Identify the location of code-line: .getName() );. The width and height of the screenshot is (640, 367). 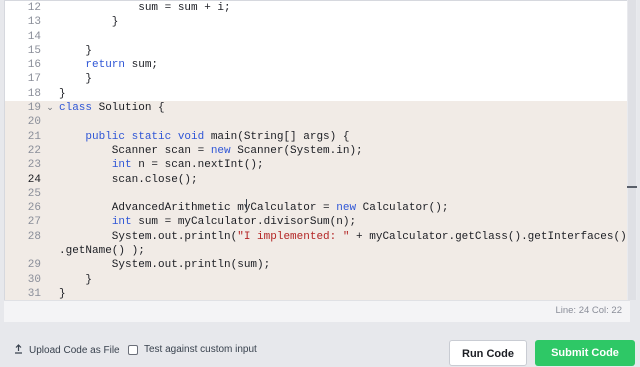
(317, 251).